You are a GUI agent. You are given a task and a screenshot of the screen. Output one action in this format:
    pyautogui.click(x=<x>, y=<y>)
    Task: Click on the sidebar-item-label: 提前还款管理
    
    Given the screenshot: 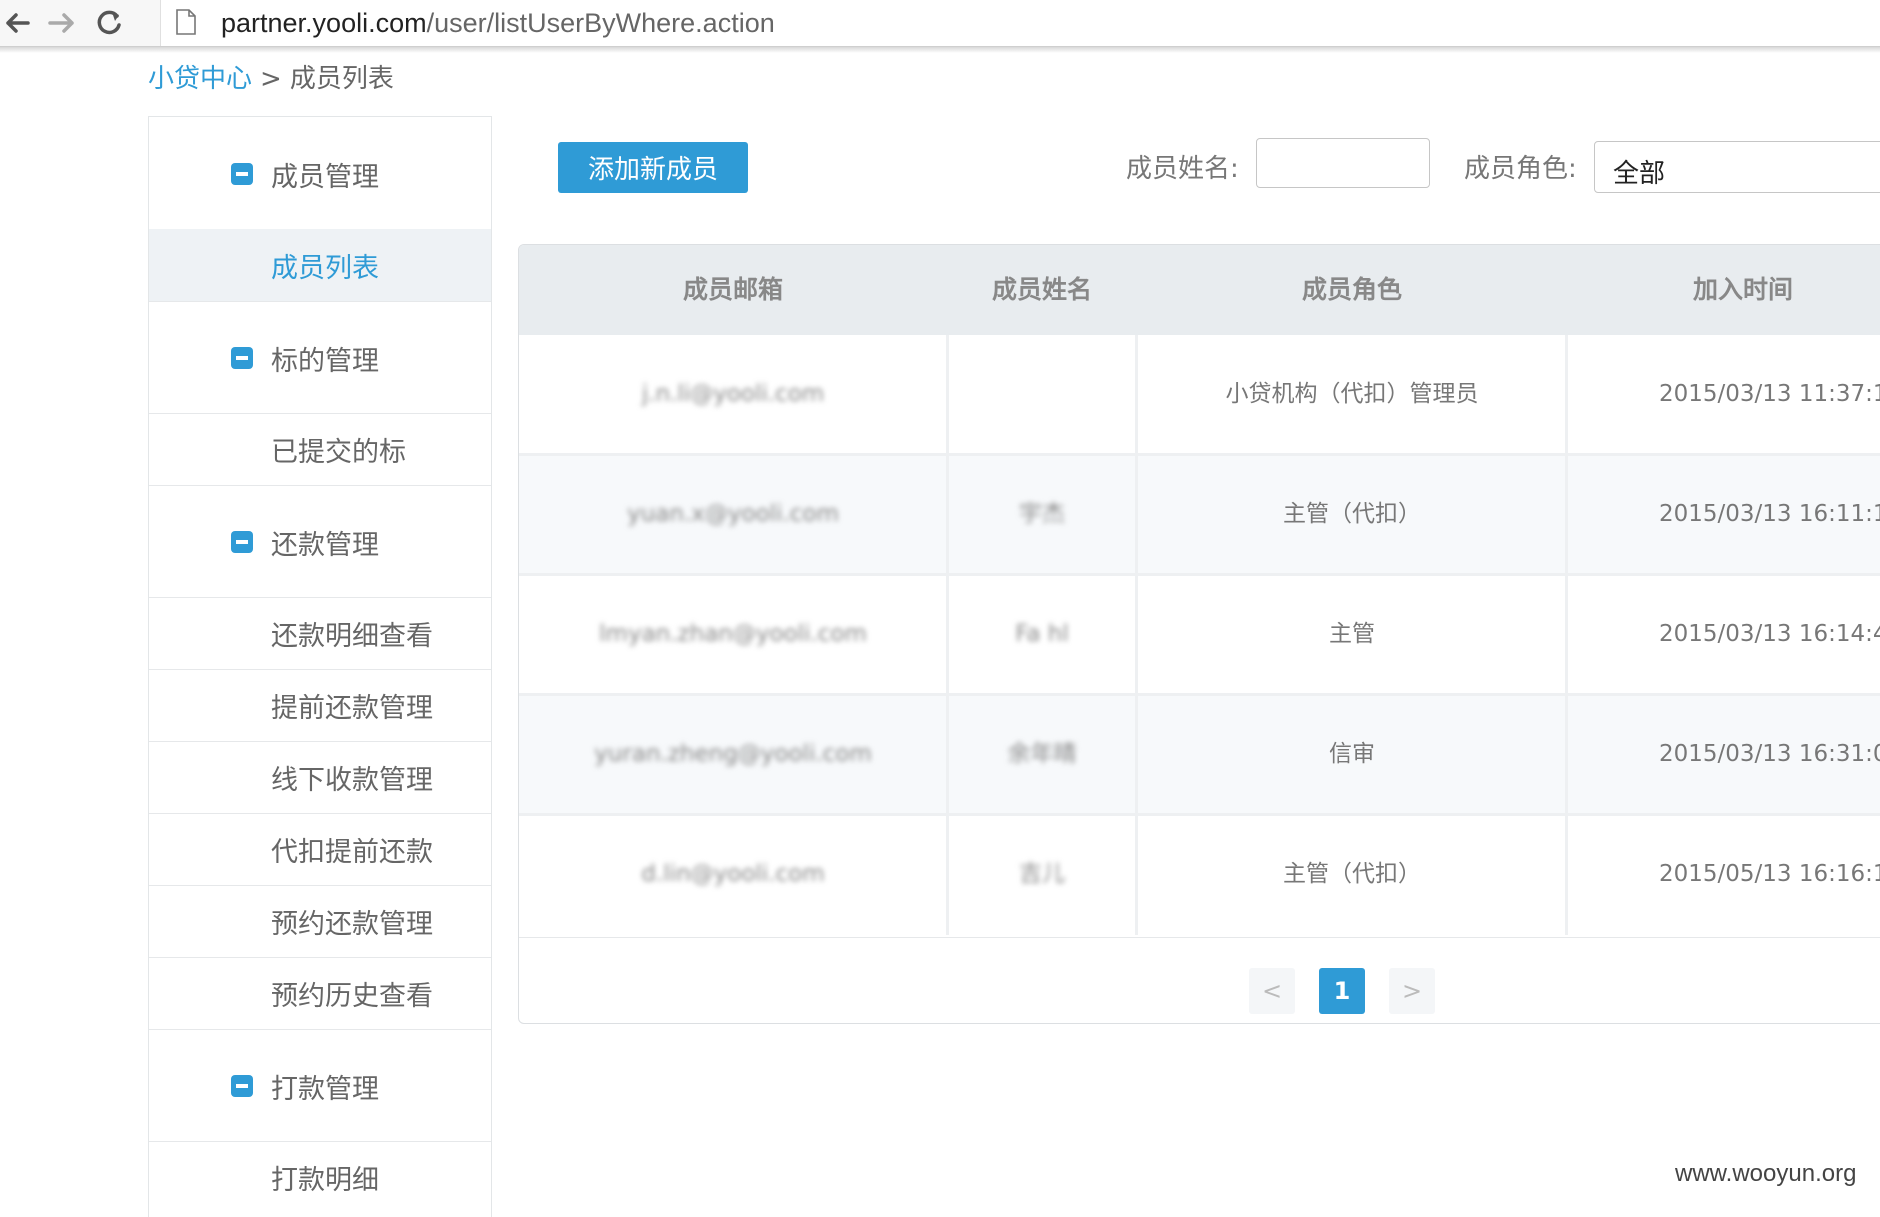 What is the action you would take?
    pyautogui.click(x=352, y=708)
    